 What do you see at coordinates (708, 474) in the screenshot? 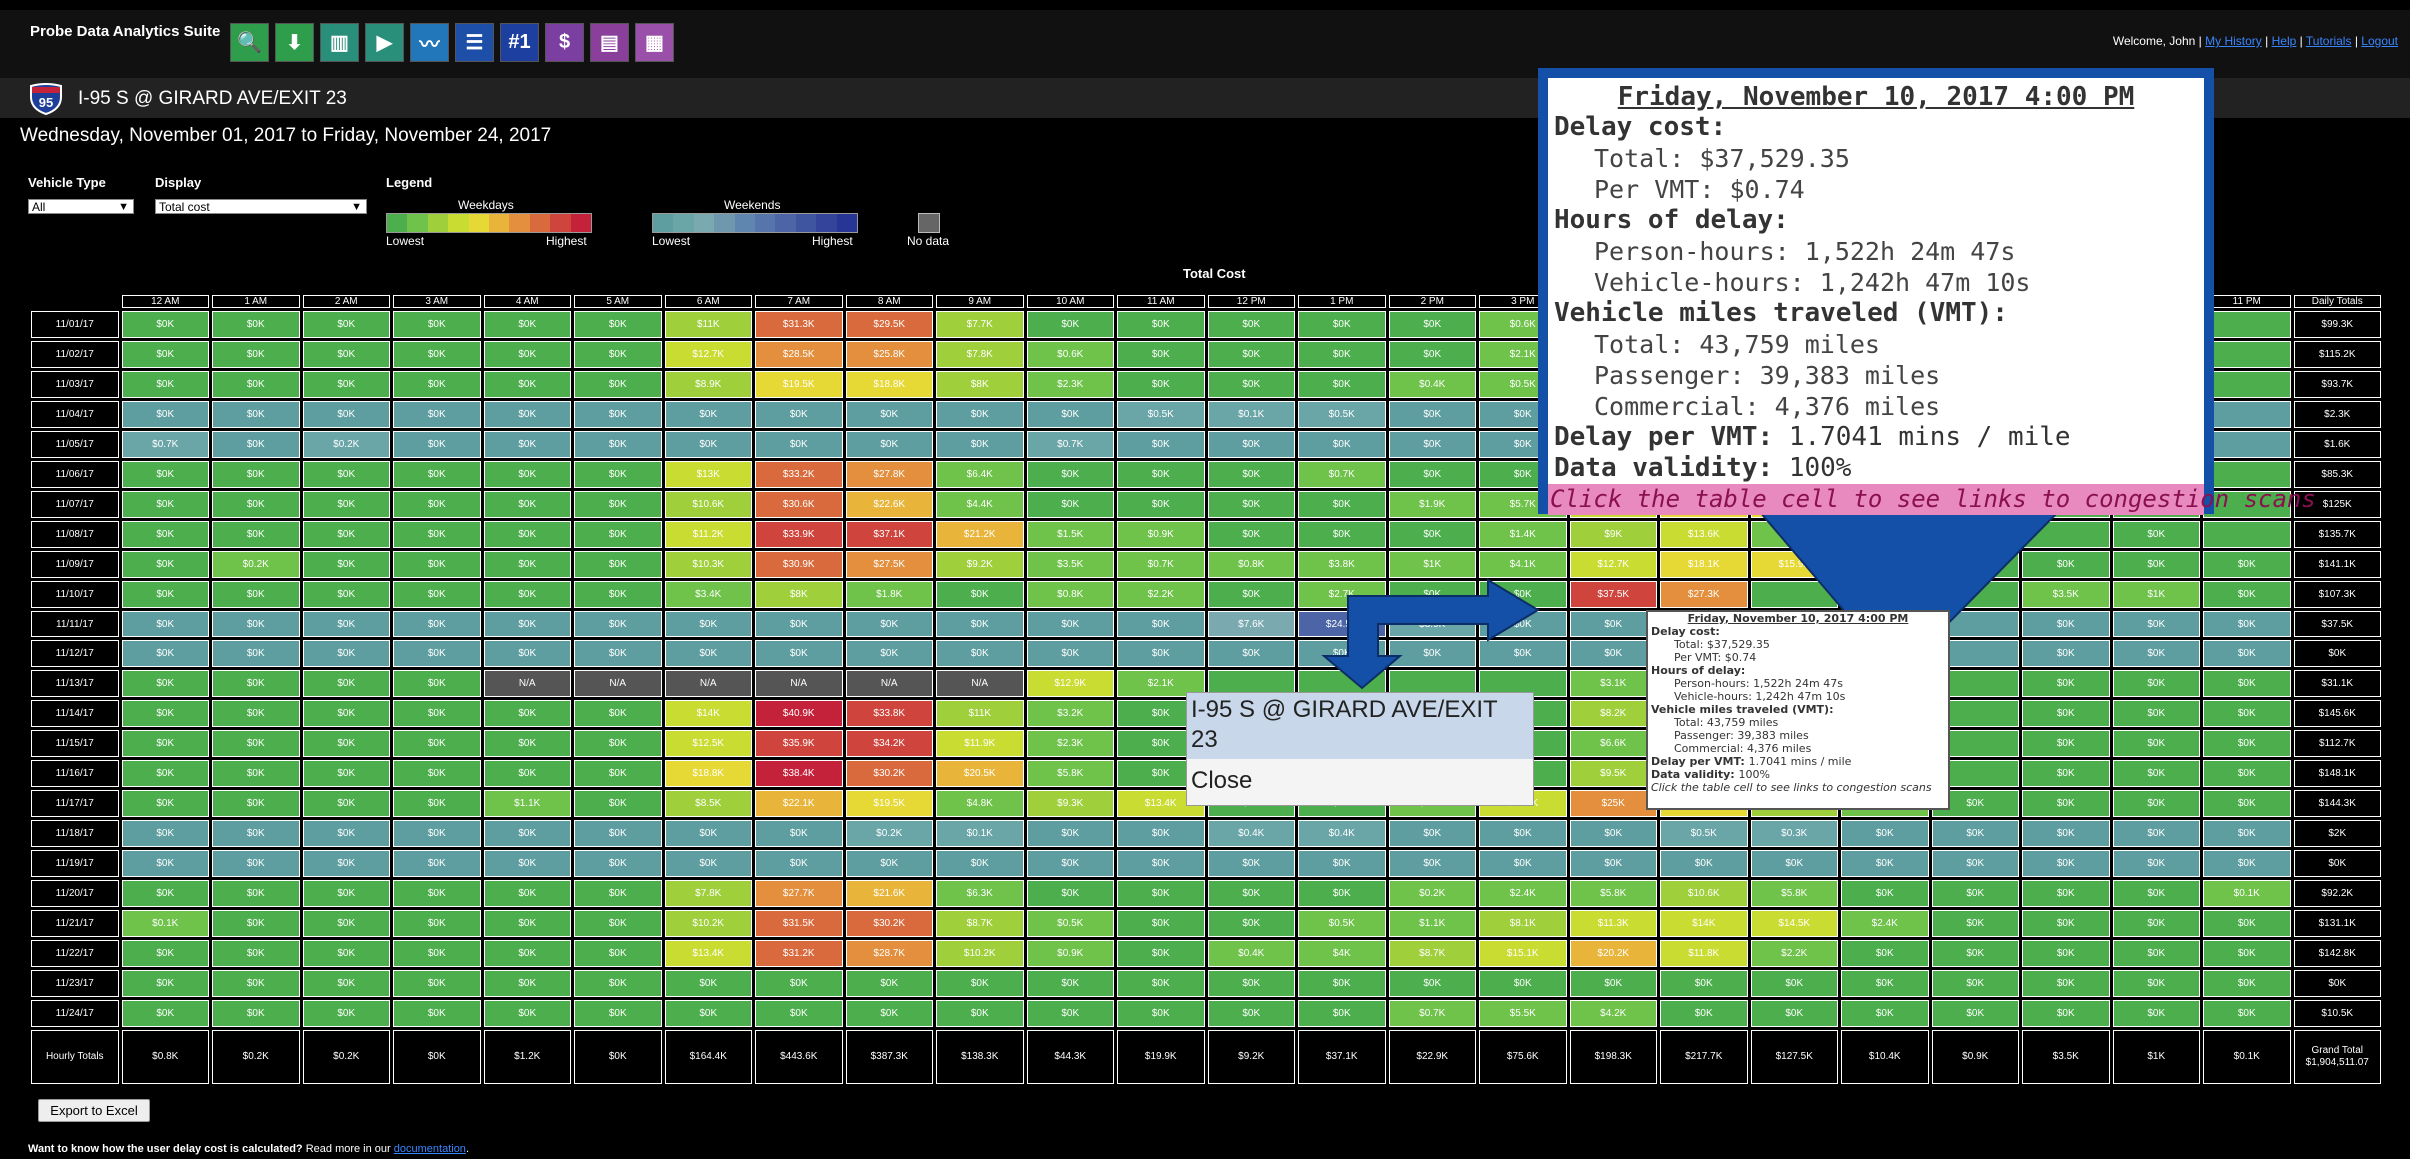
I see `heatmap-cell: $13K` at bounding box center [708, 474].